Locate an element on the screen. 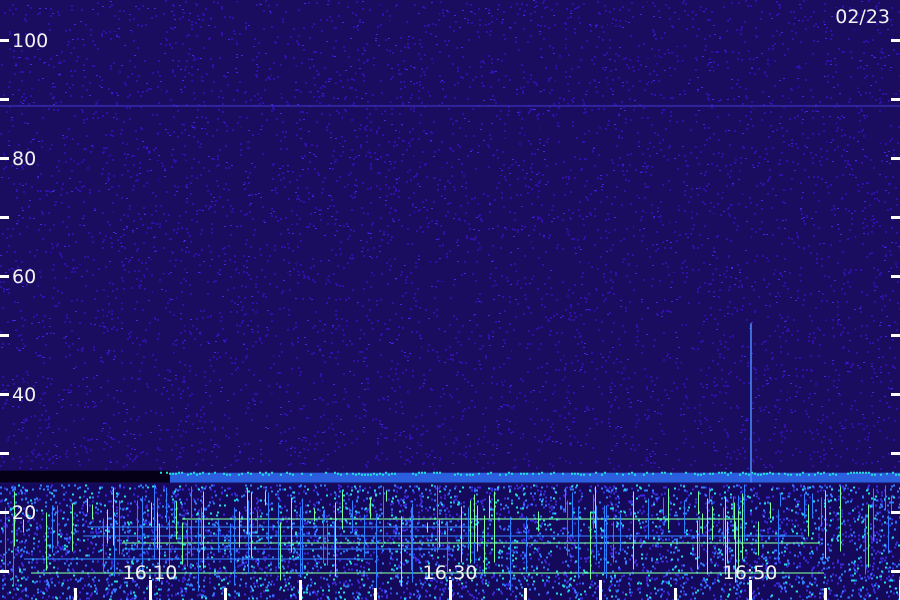  faint-horizontal-line is located at coordinates (450, 105).